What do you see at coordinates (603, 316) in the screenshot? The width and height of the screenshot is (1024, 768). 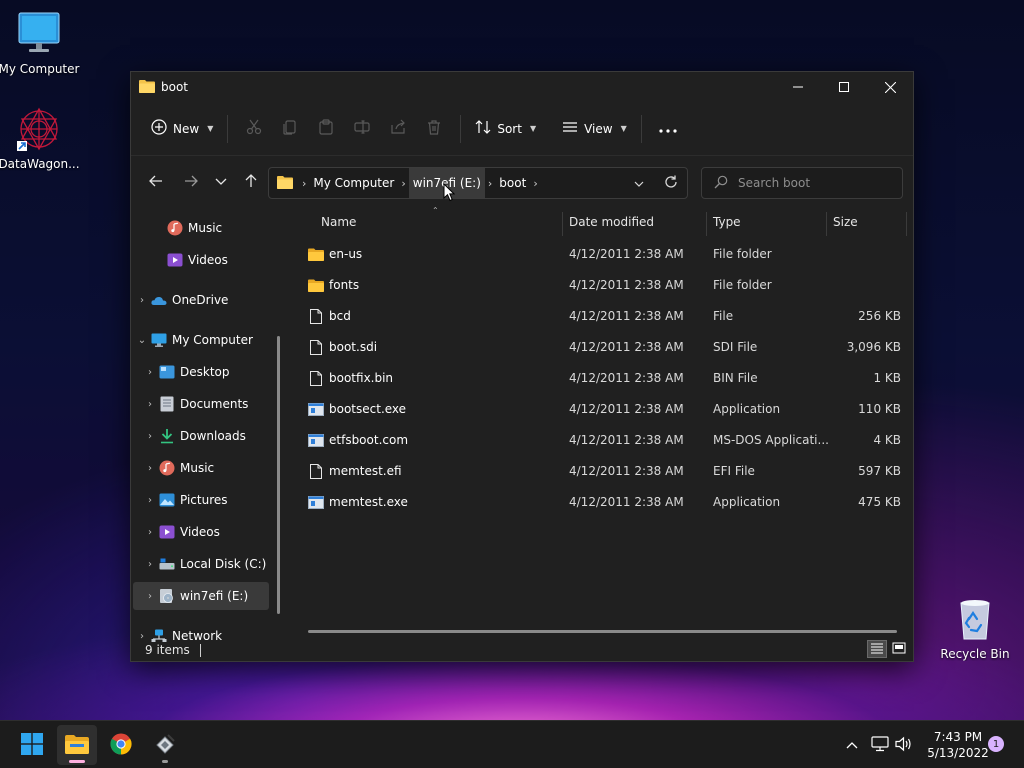 I see `file-row: bcd 4/12/2011 2:38 AM File 256 KB` at bounding box center [603, 316].